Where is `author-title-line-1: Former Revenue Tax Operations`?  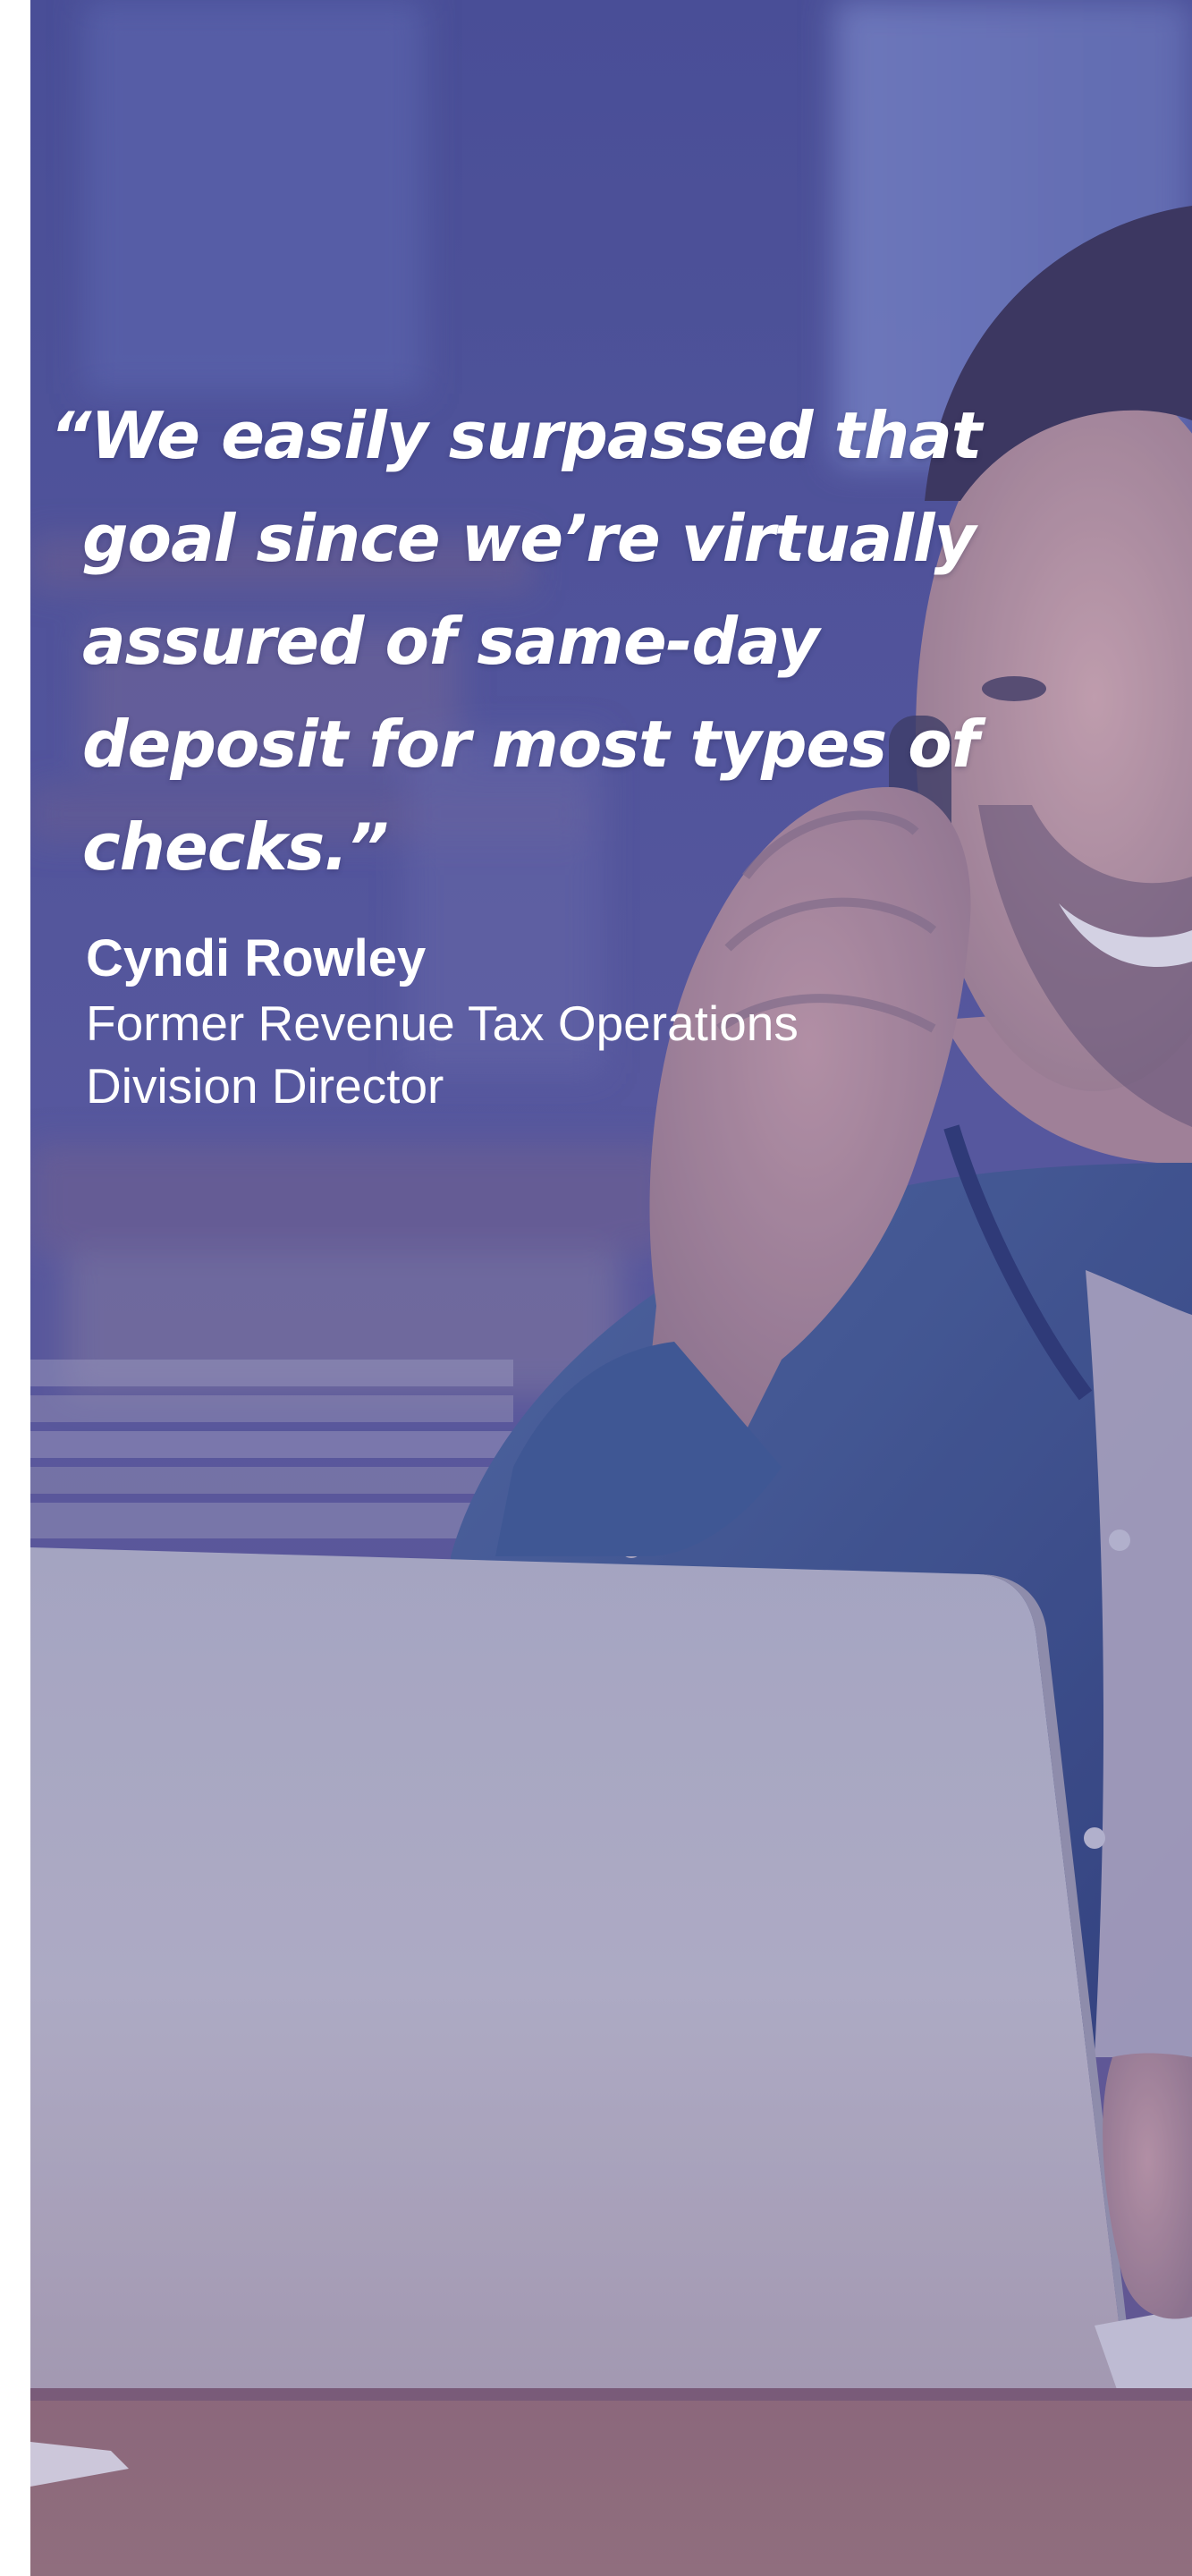
author-title-line-1: Former Revenue Tax Operations is located at coordinates (442, 1023).